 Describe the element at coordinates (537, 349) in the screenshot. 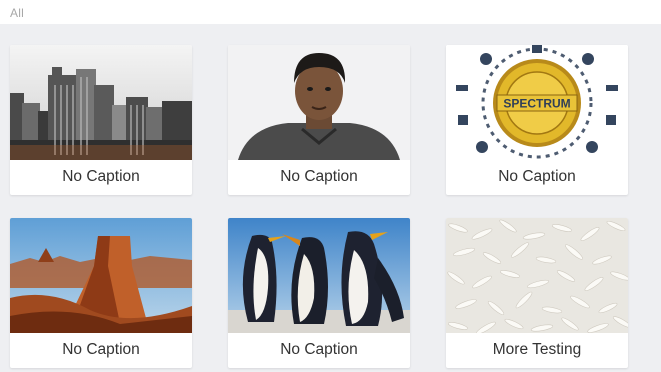

I see `image-caption: More Testing` at that location.